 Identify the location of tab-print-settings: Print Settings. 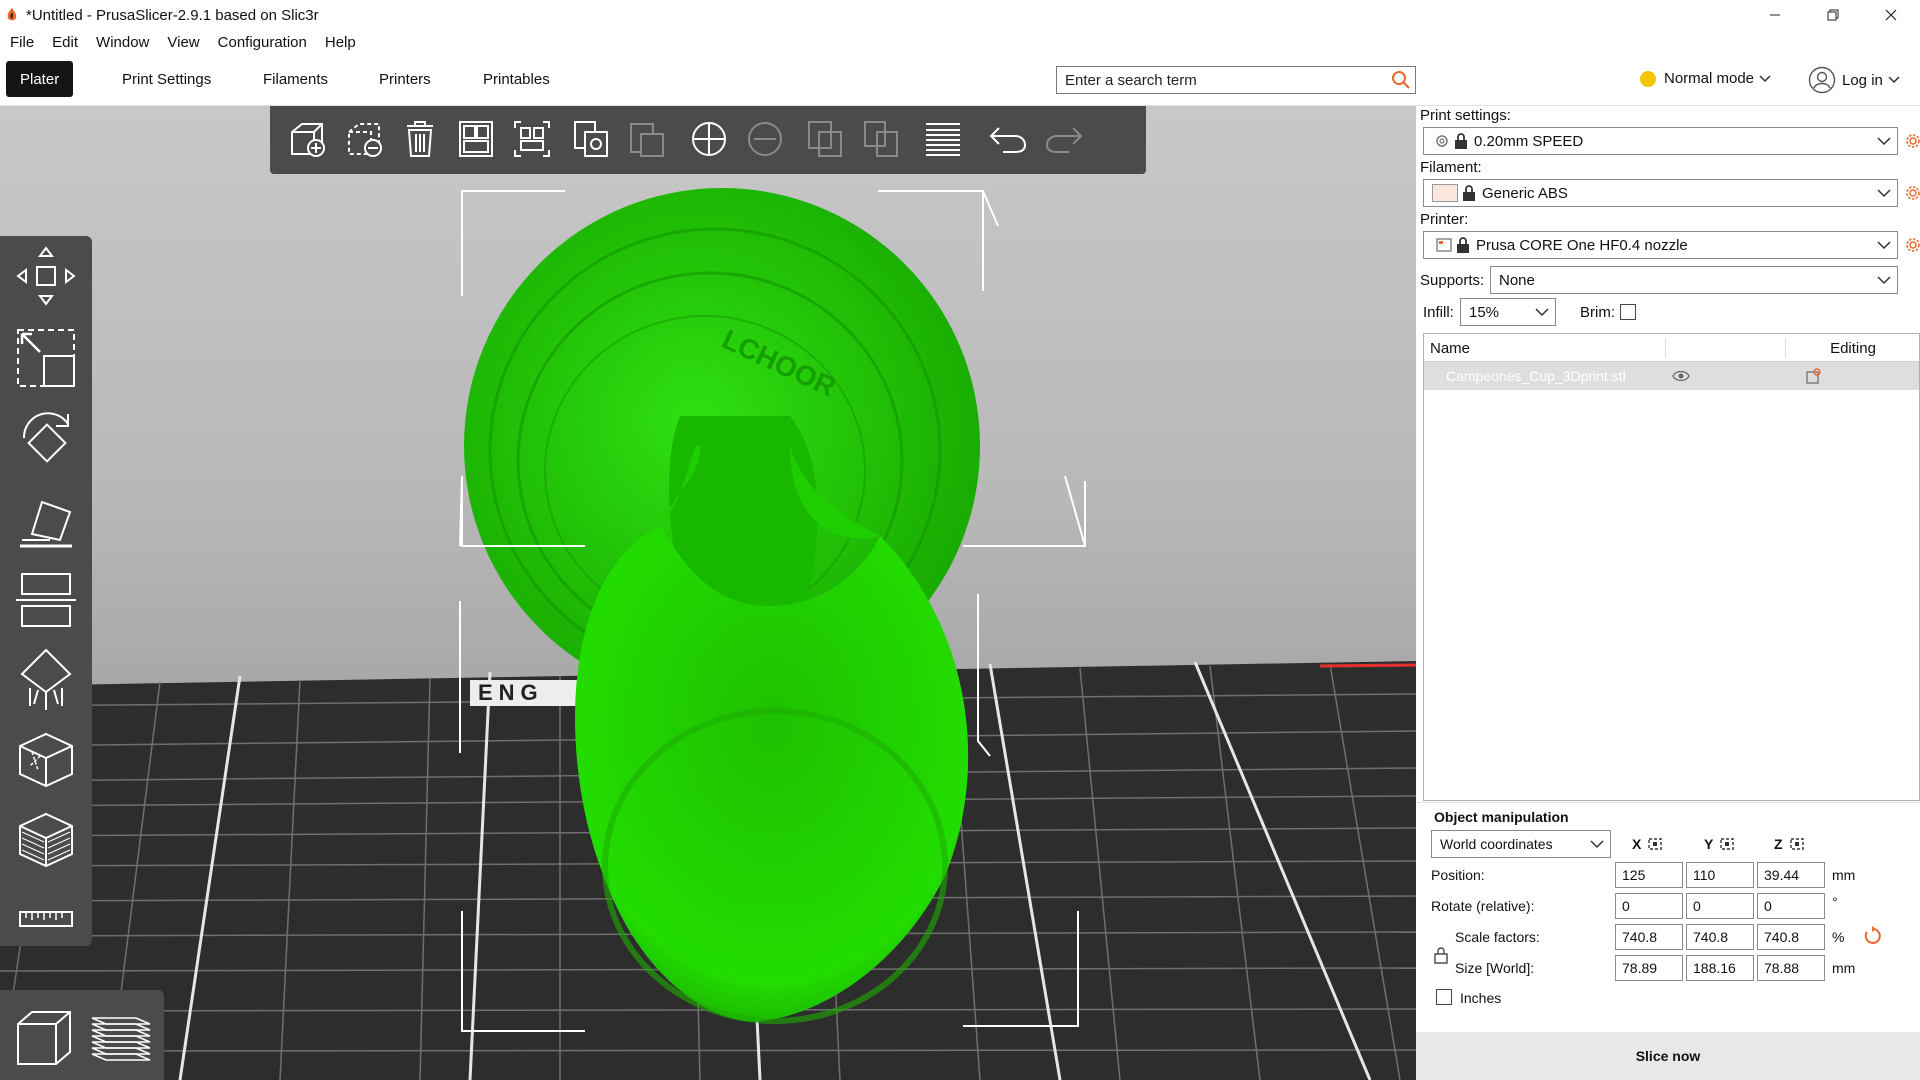
(166, 79).